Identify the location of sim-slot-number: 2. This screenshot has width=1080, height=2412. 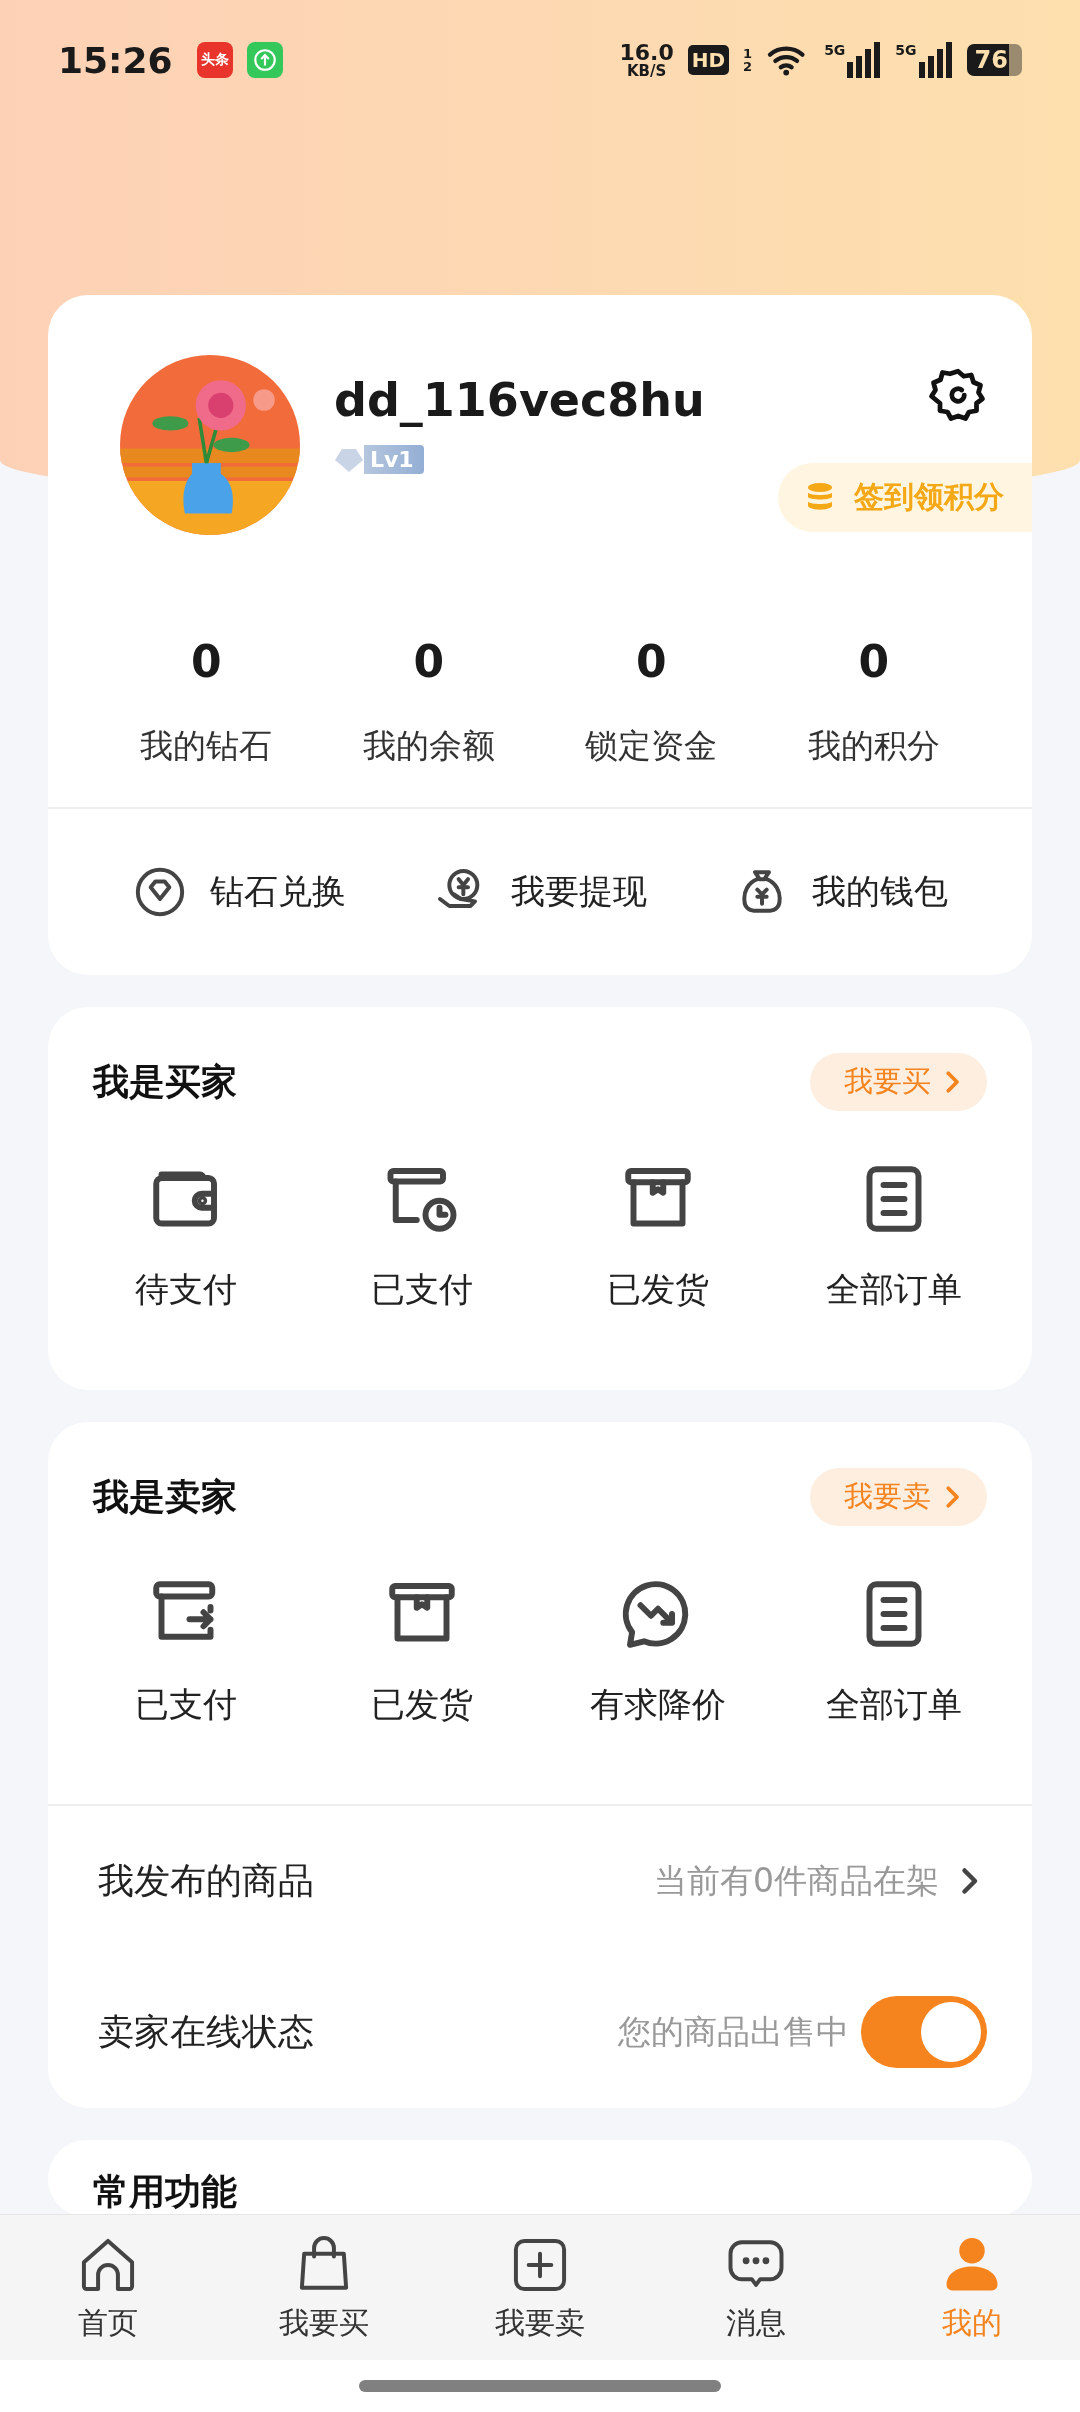
(748, 66).